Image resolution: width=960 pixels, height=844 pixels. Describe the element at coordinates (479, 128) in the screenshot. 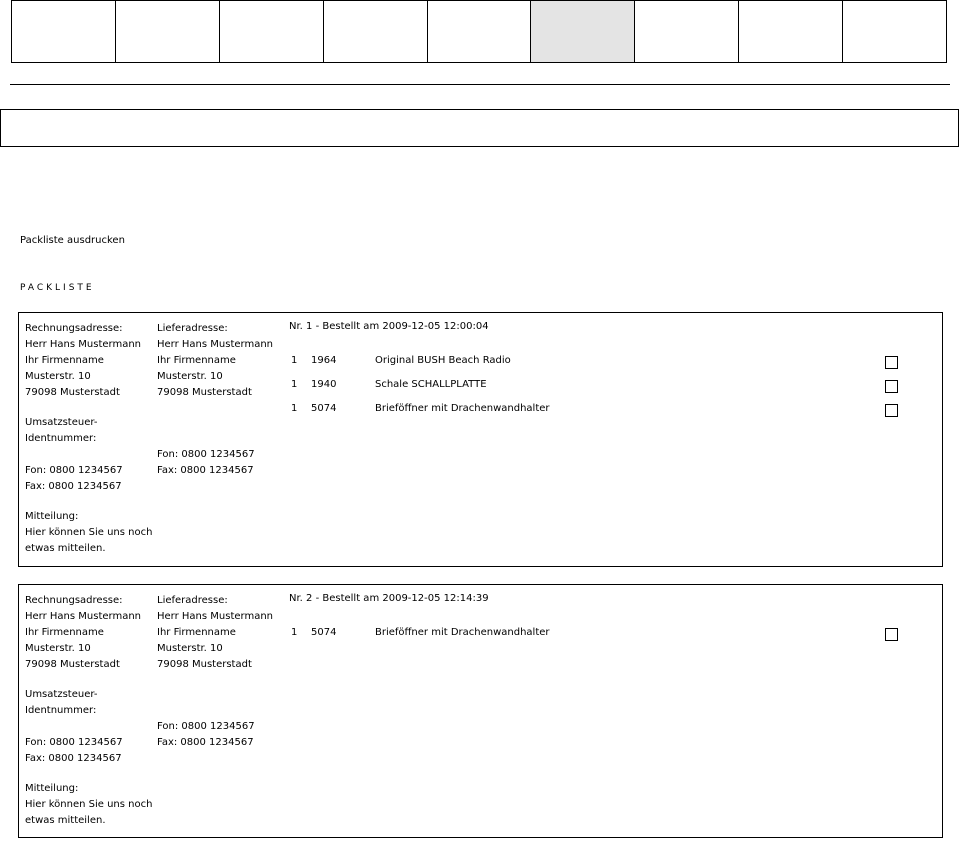

I see `sub-navigation-bar` at that location.